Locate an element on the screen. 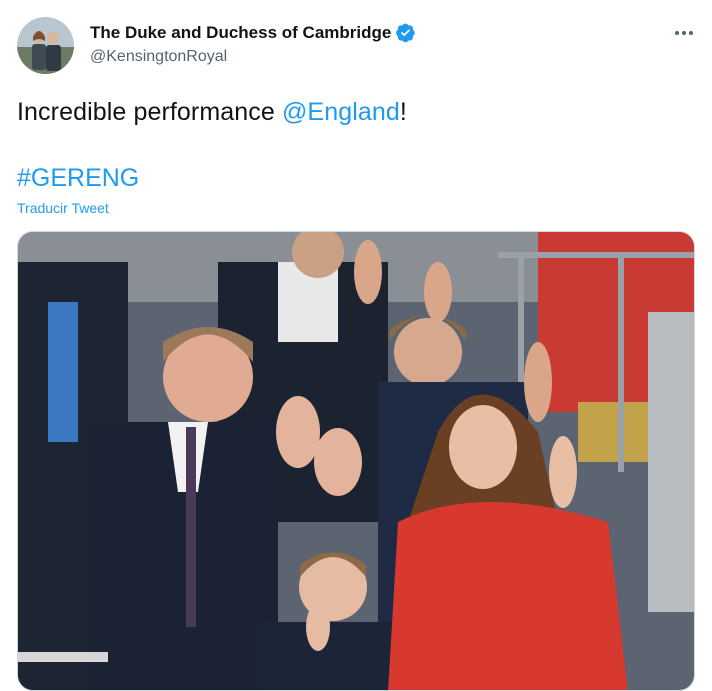  profile-photo-icon is located at coordinates (45, 45).